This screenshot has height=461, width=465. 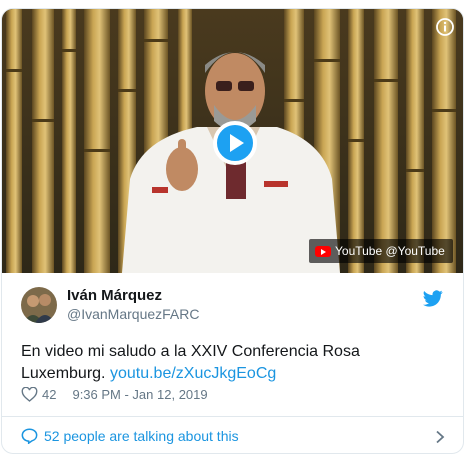 I want to click on conversation-link: 52 people are talking about this, so click(x=232, y=435).